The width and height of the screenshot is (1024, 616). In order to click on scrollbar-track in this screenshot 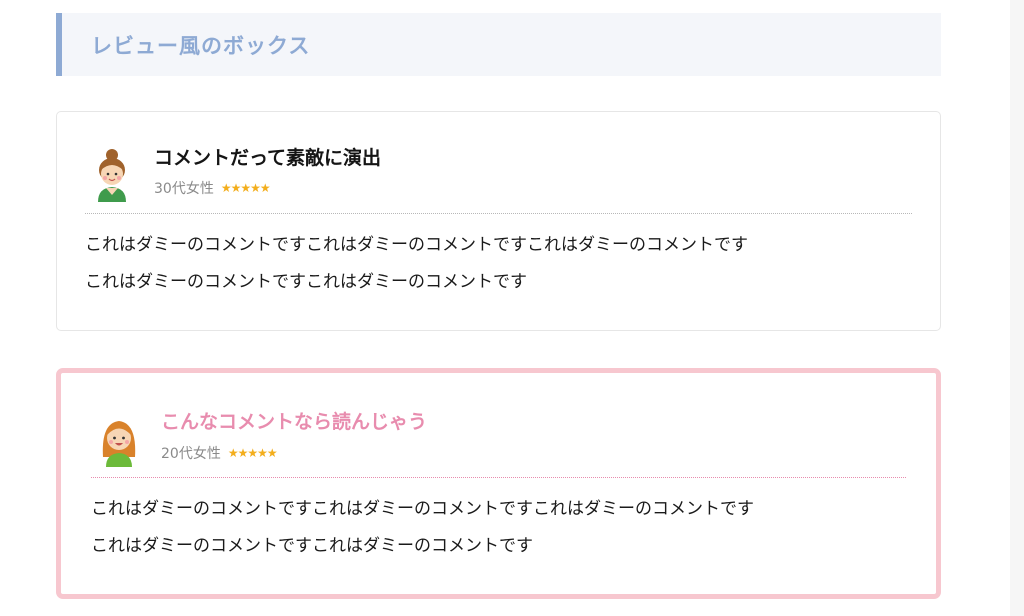, I will do `click(1017, 308)`.